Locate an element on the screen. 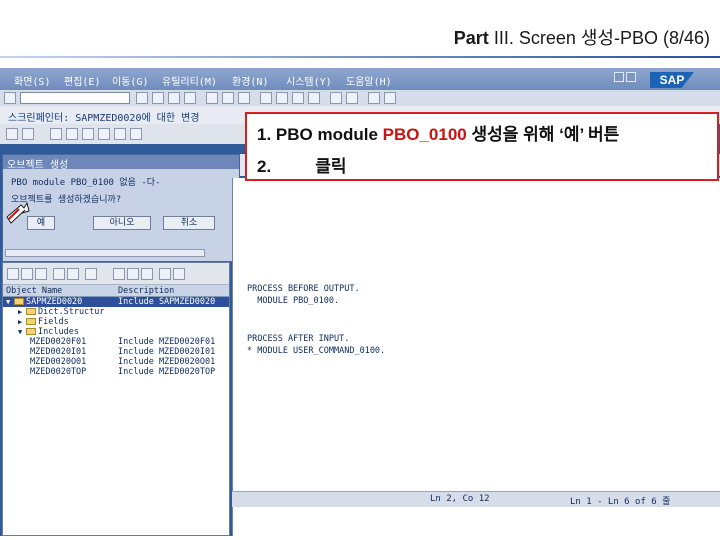 The image size is (720, 540). last-page-icon is located at coordinates (314, 98).